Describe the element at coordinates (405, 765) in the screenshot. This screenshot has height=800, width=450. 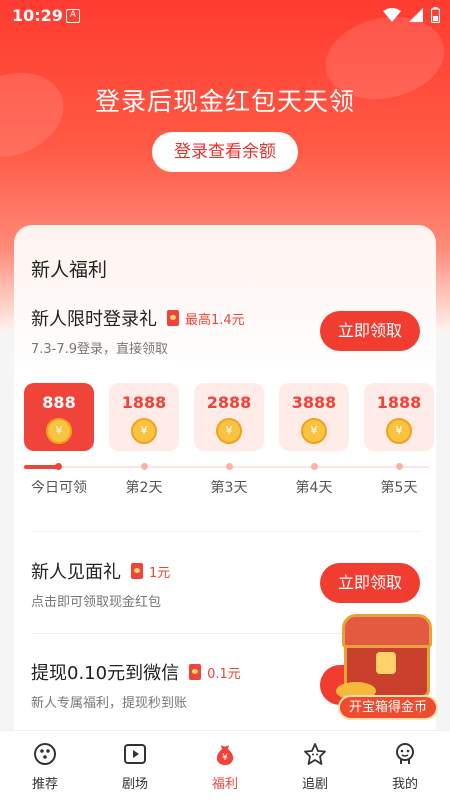
I see `tab-profile: 我的` at that location.